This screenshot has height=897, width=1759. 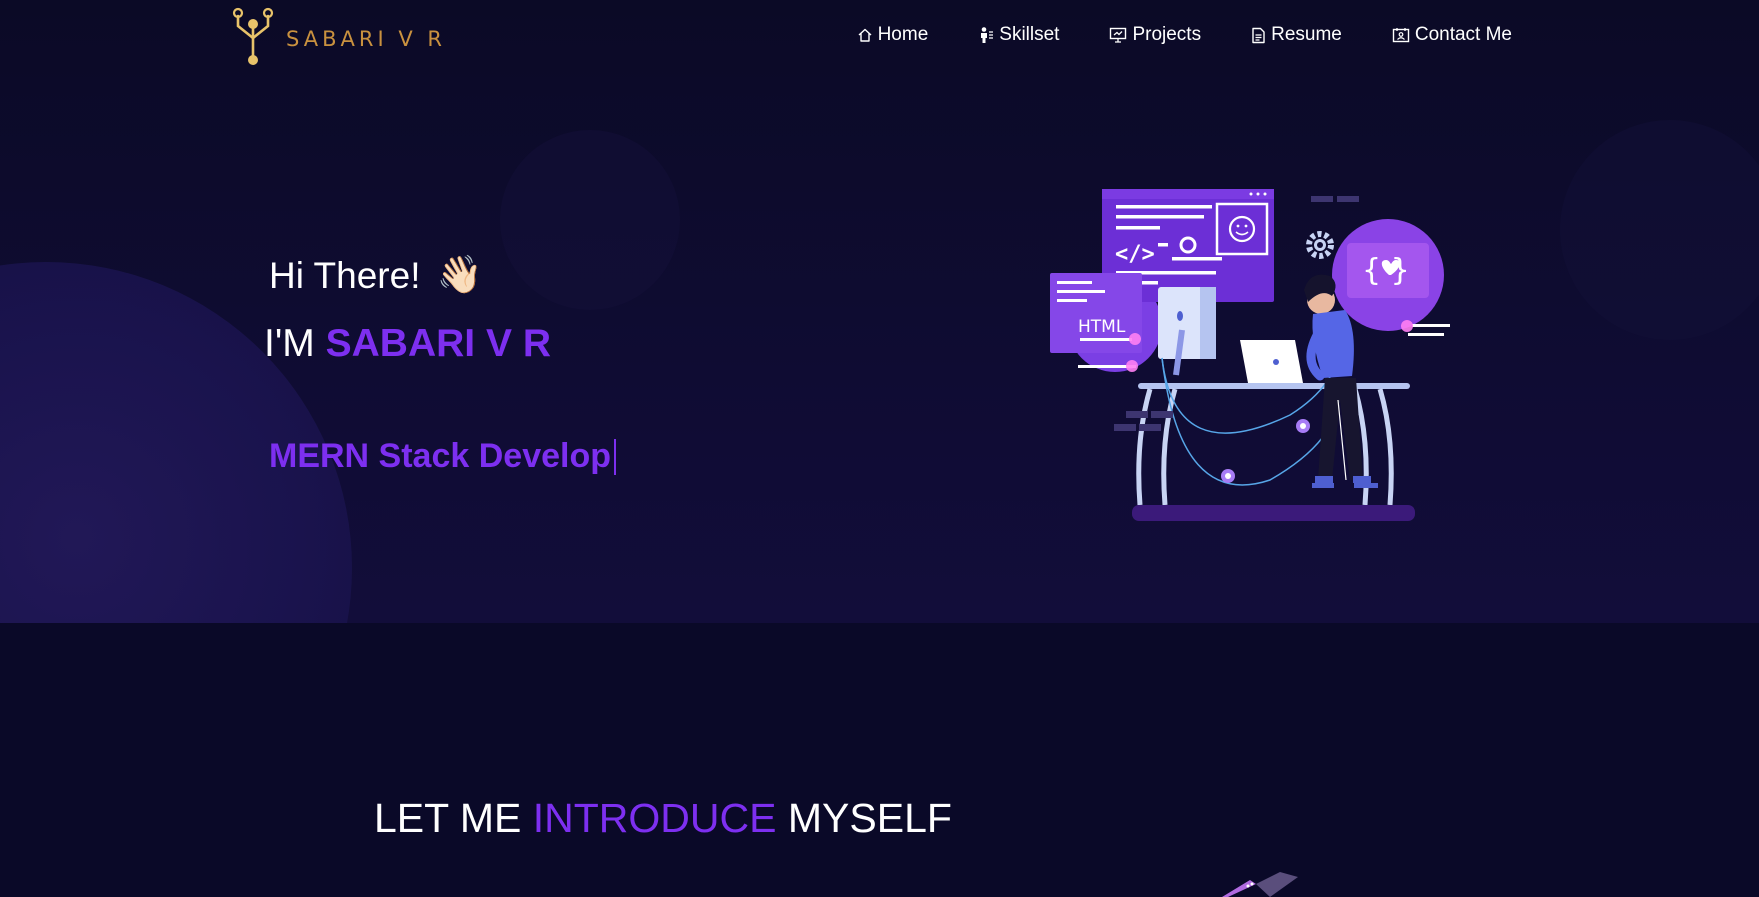 What do you see at coordinates (345, 275) in the screenshot?
I see `greeting-text: Hi There!` at bounding box center [345, 275].